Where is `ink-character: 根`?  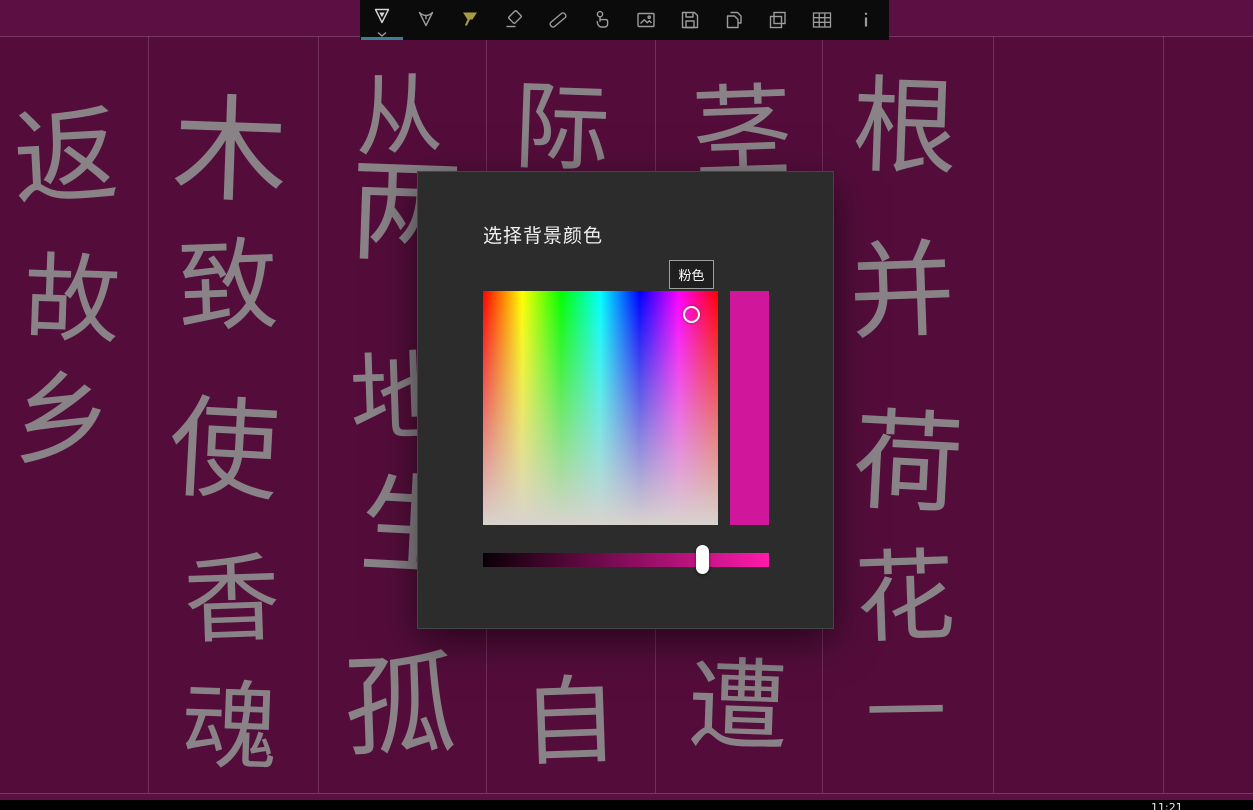
ink-character: 根 is located at coordinates (905, 127).